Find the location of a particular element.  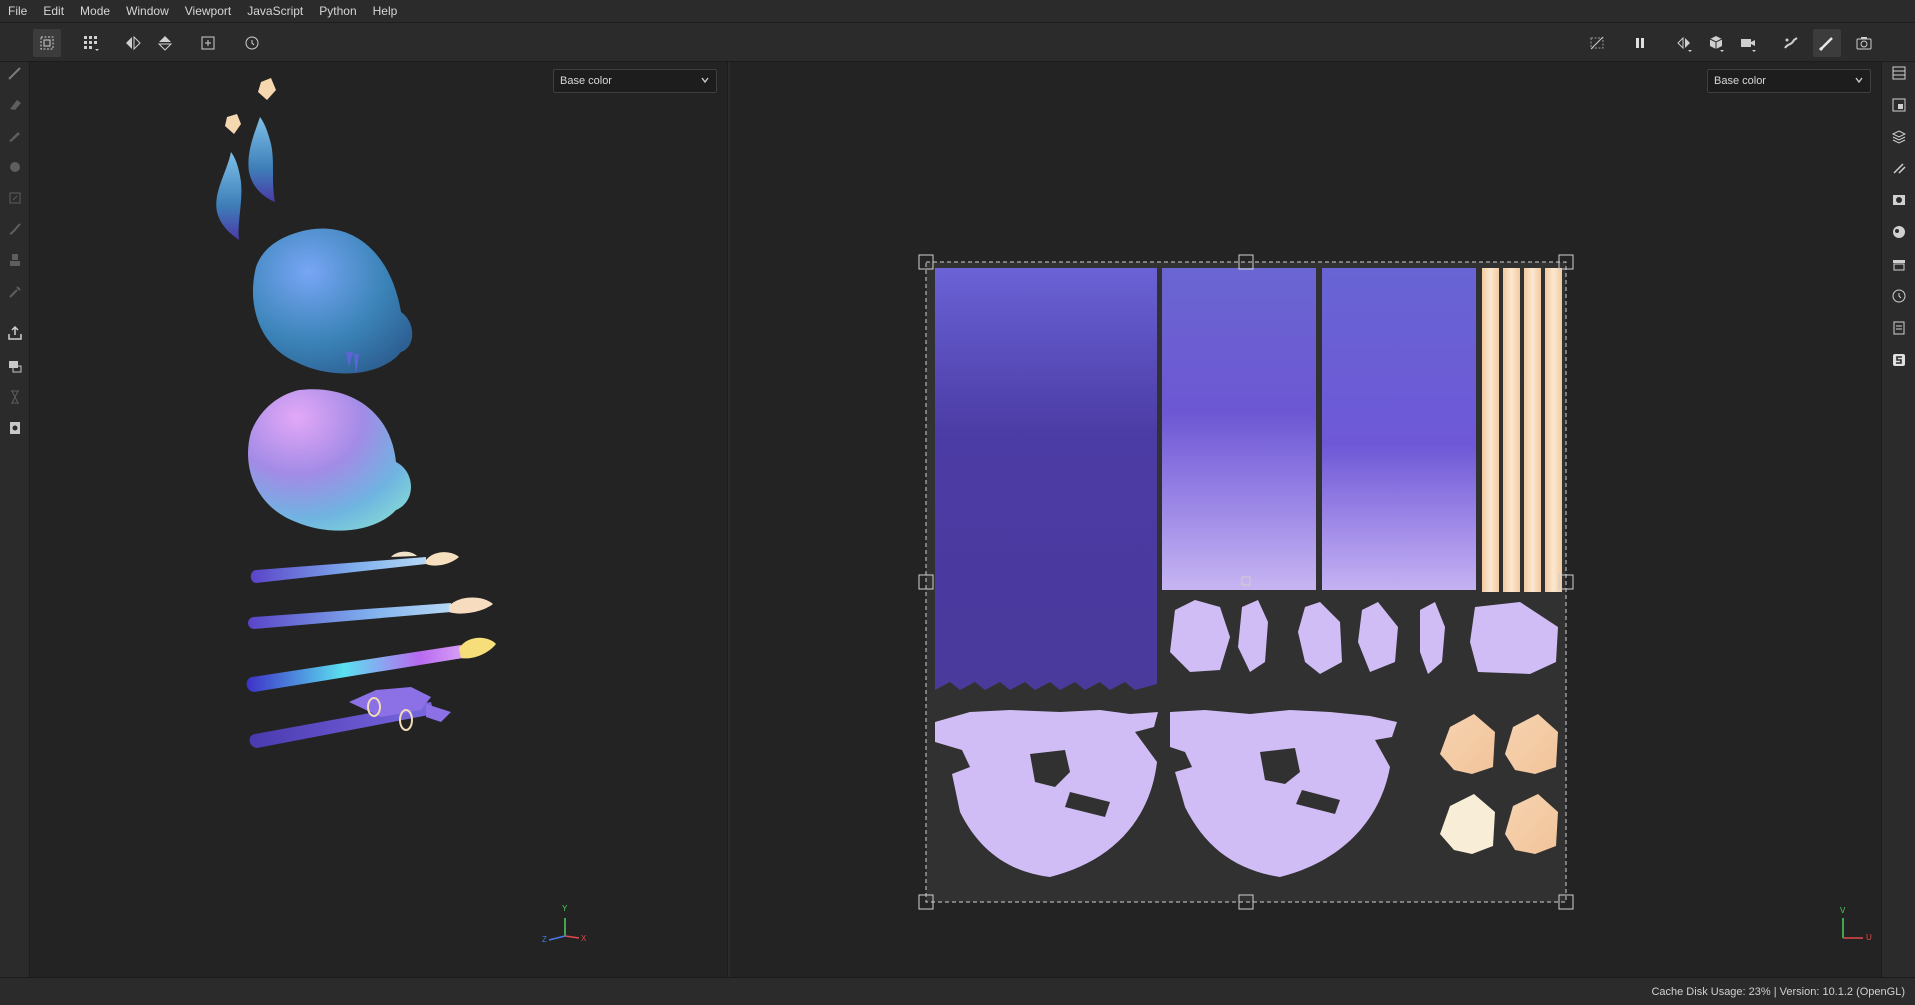

axis-label-y: Y is located at coordinates (565, 908).